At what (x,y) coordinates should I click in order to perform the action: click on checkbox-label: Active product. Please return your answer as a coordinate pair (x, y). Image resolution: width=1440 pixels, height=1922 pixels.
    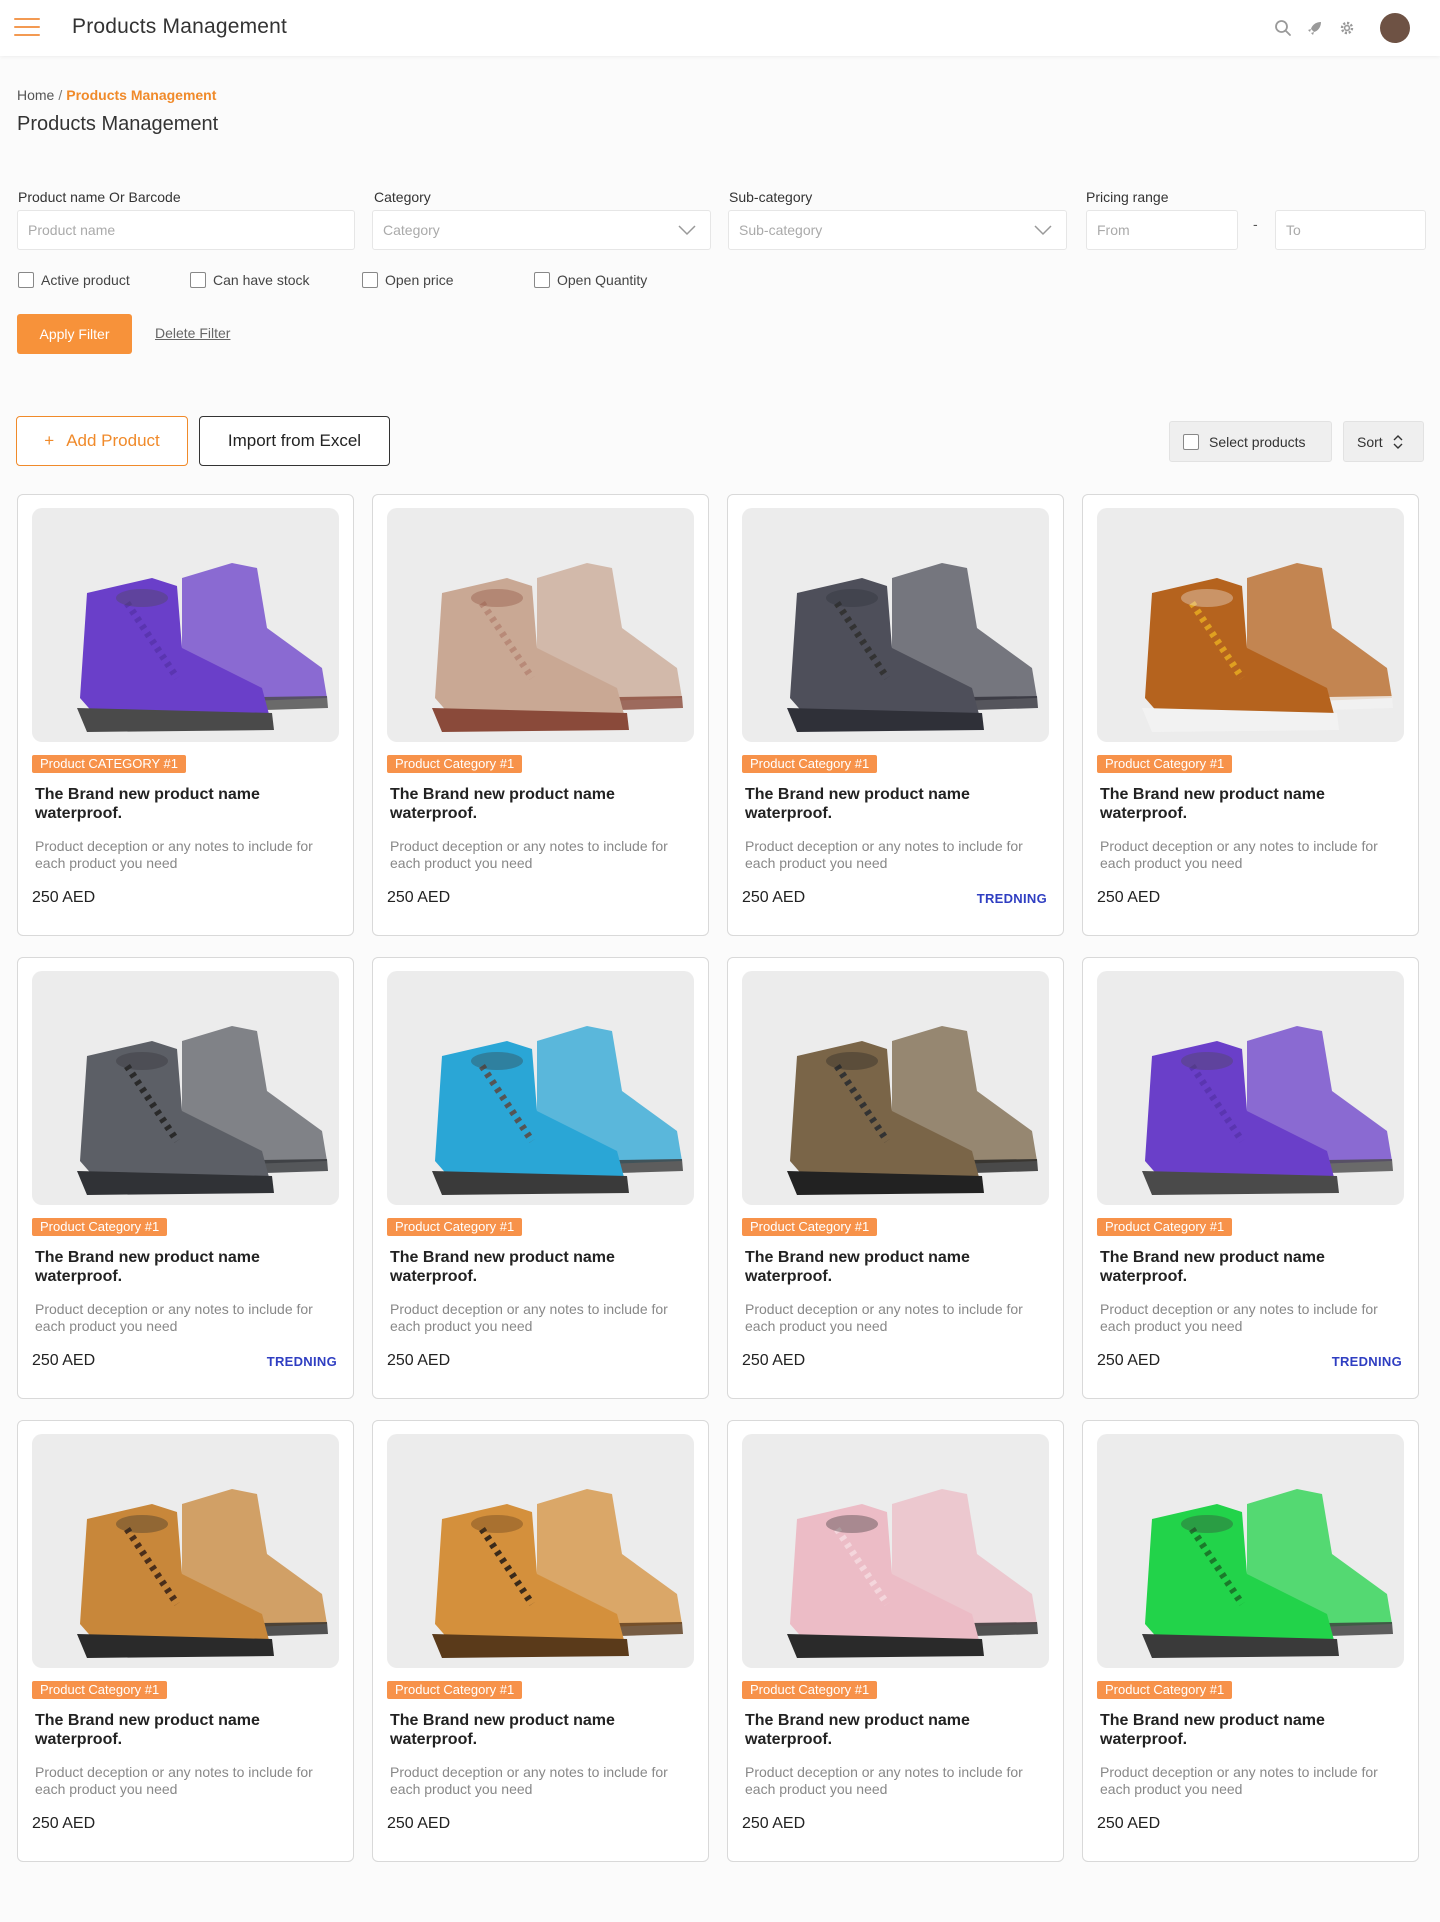
    Looking at the image, I should click on (85, 280).